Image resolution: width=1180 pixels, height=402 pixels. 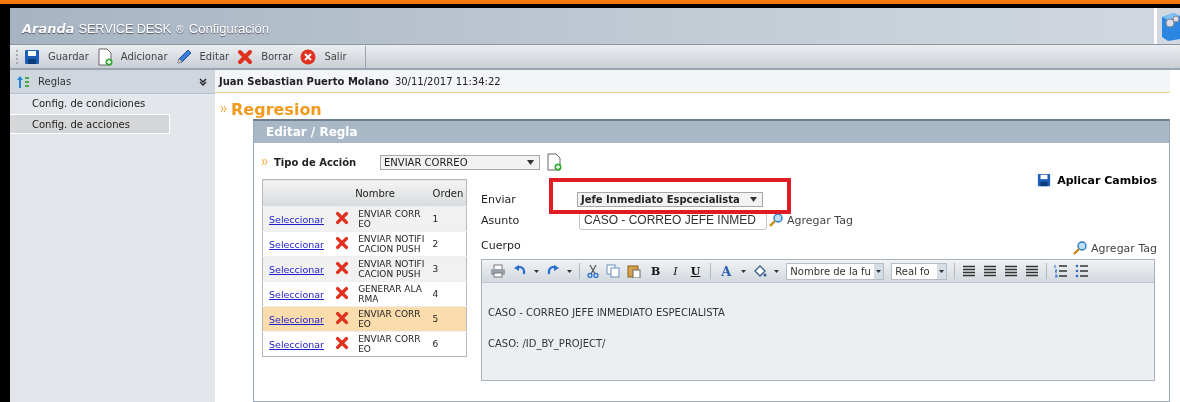 What do you see at coordinates (435, 244) in the screenshot?
I see `table-cell: 2` at bounding box center [435, 244].